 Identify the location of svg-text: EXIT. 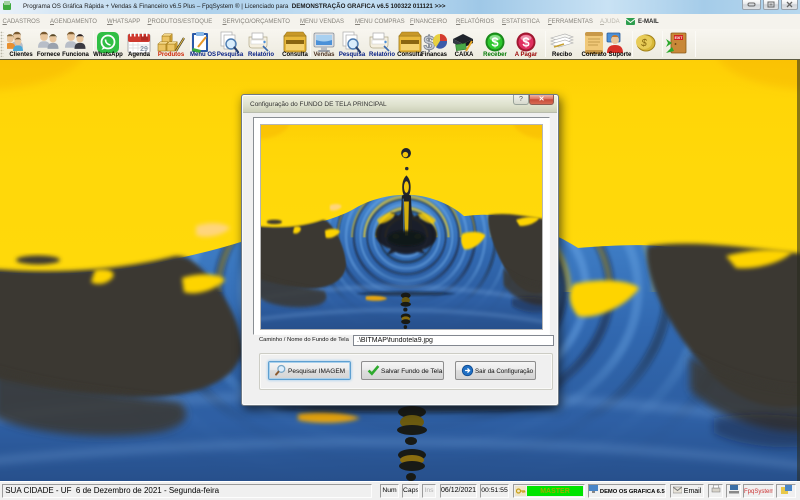
(679, 38).